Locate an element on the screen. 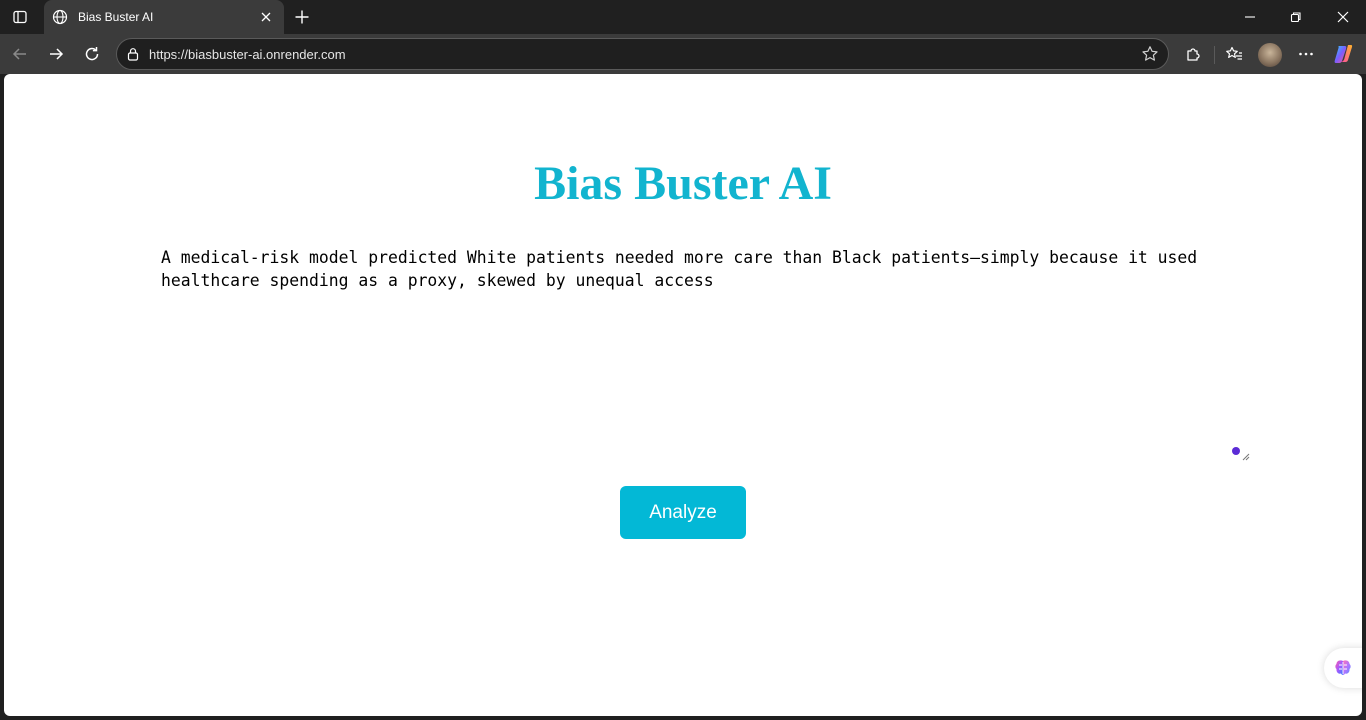  window-close-icon is located at coordinates (1343, 17).